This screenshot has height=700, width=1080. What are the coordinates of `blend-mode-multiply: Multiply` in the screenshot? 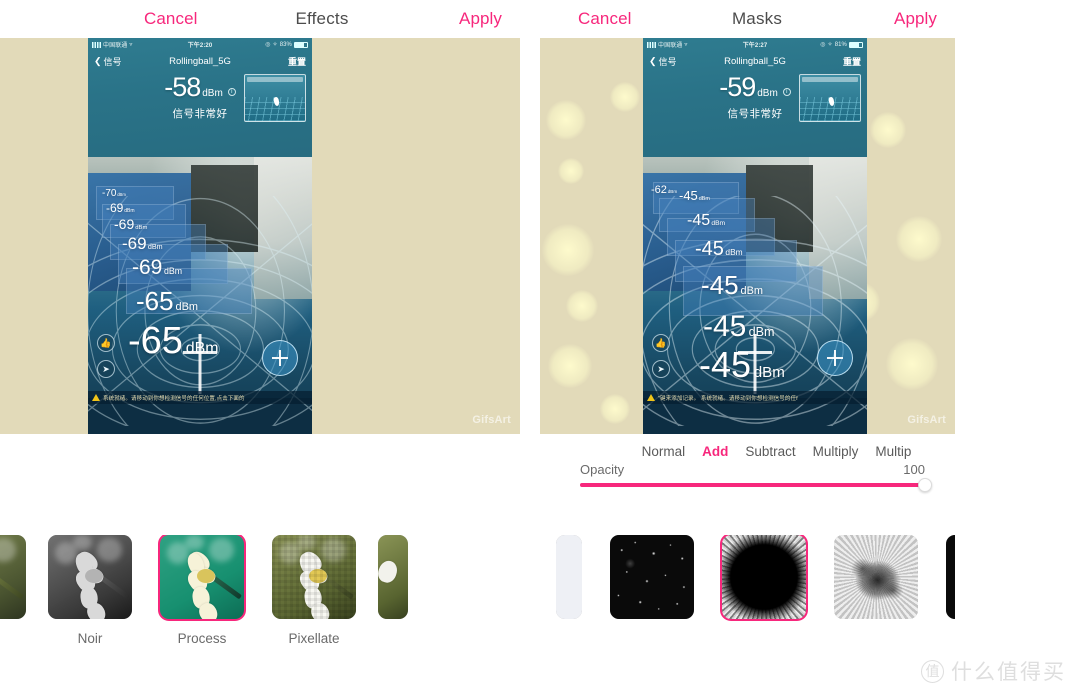 It's located at (836, 451).